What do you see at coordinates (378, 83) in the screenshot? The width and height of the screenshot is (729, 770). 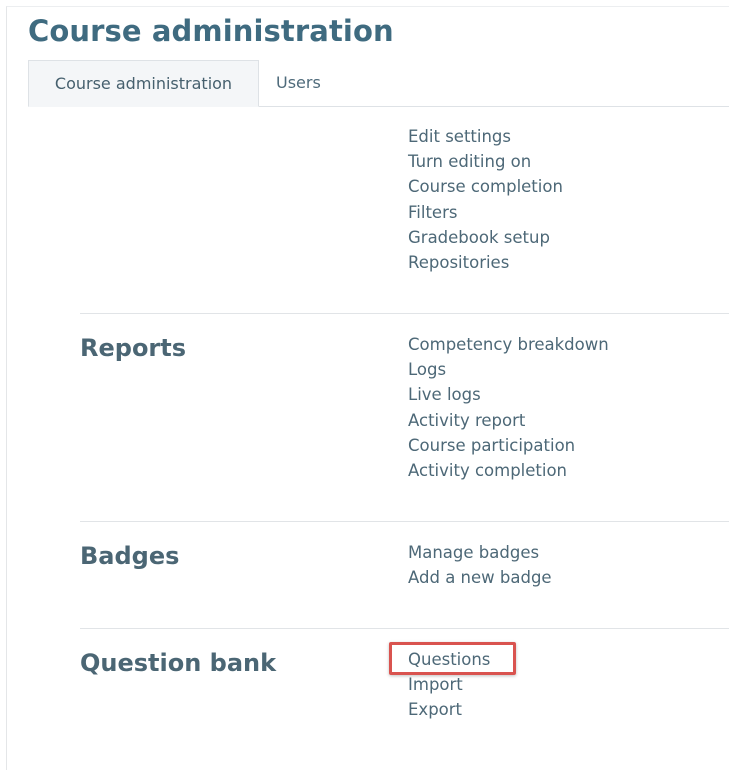 I see `tabs-bar: Course administration Users` at bounding box center [378, 83].